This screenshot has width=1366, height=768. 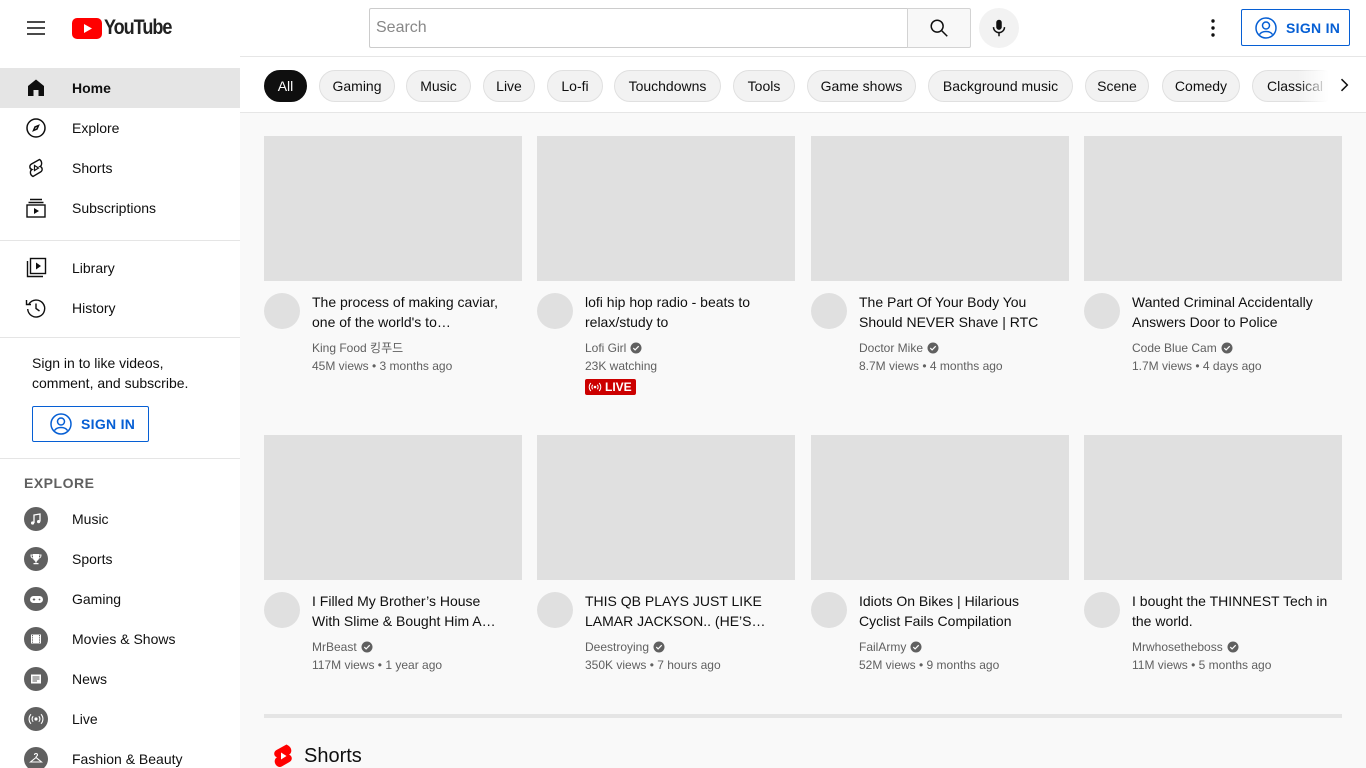 What do you see at coordinates (1201, 86) in the screenshot?
I see `chip-comedy: Comedy` at bounding box center [1201, 86].